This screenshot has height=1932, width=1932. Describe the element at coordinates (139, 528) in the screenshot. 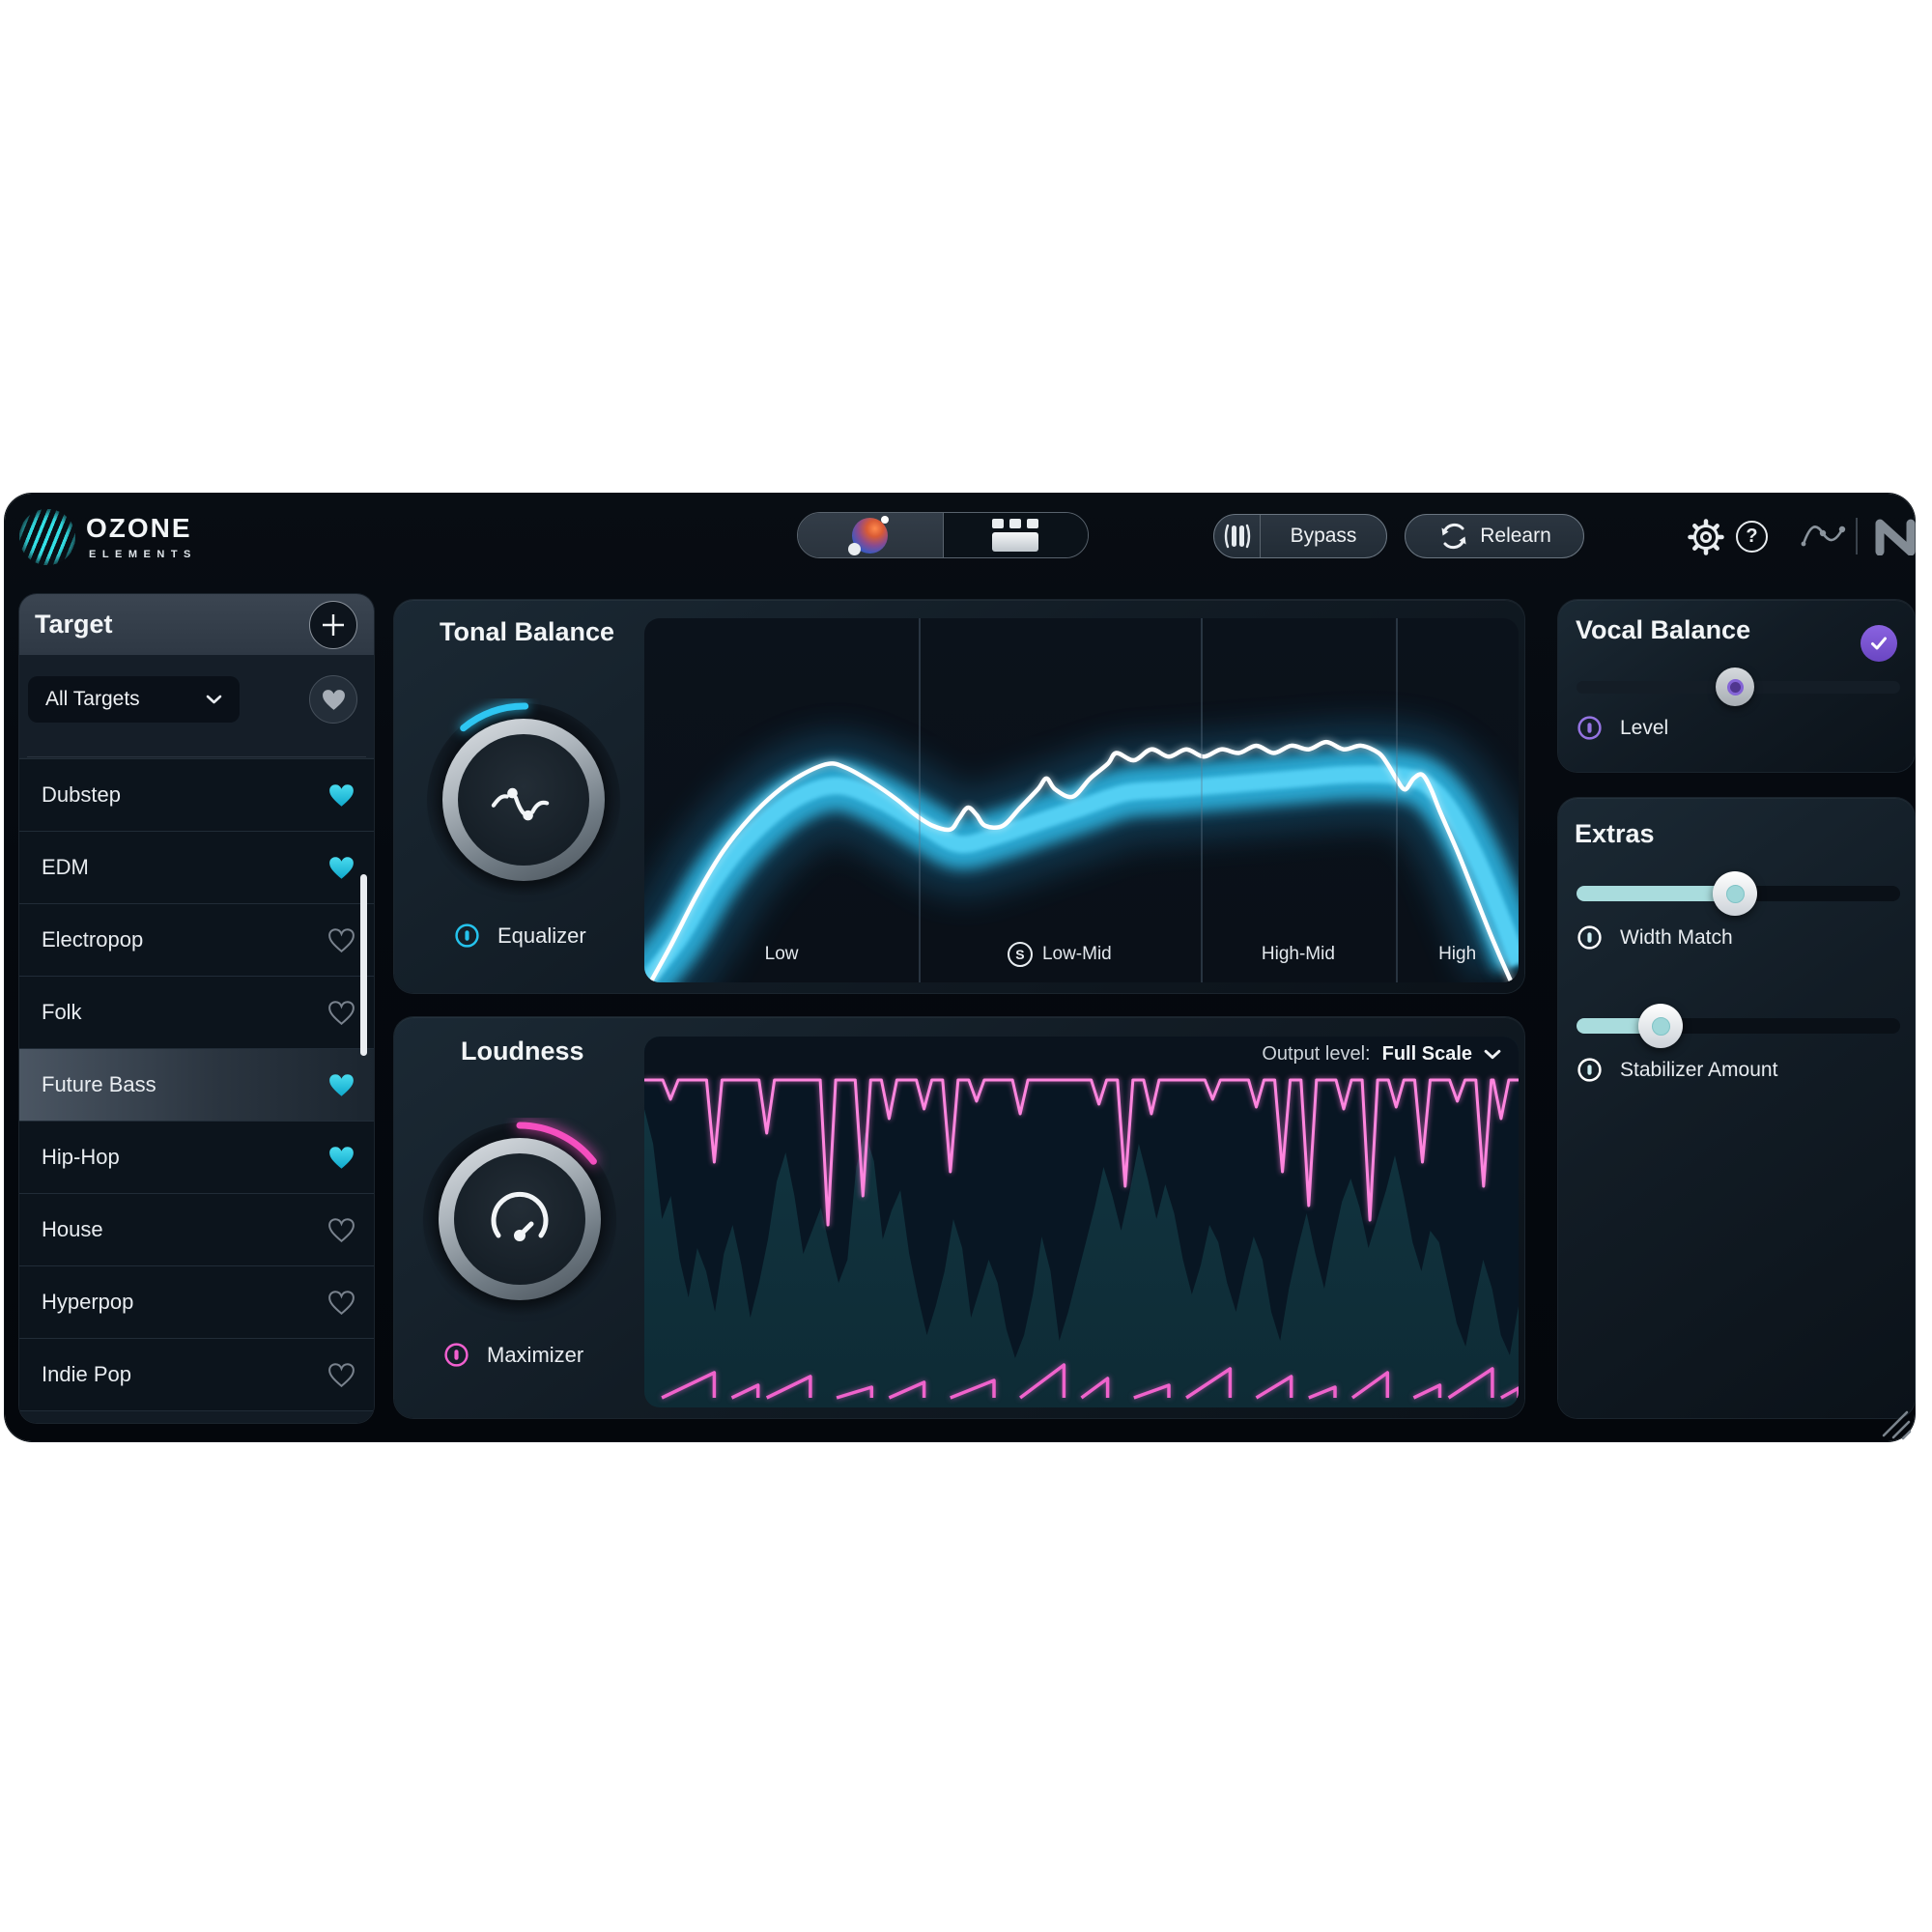

I see `brand-name: OZONE` at that location.